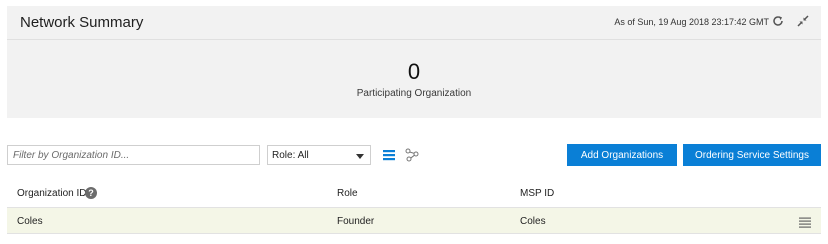 This screenshot has width=828, height=244. Describe the element at coordinates (414, 93) in the screenshot. I see `participating-count-label: Participating Organization` at that location.